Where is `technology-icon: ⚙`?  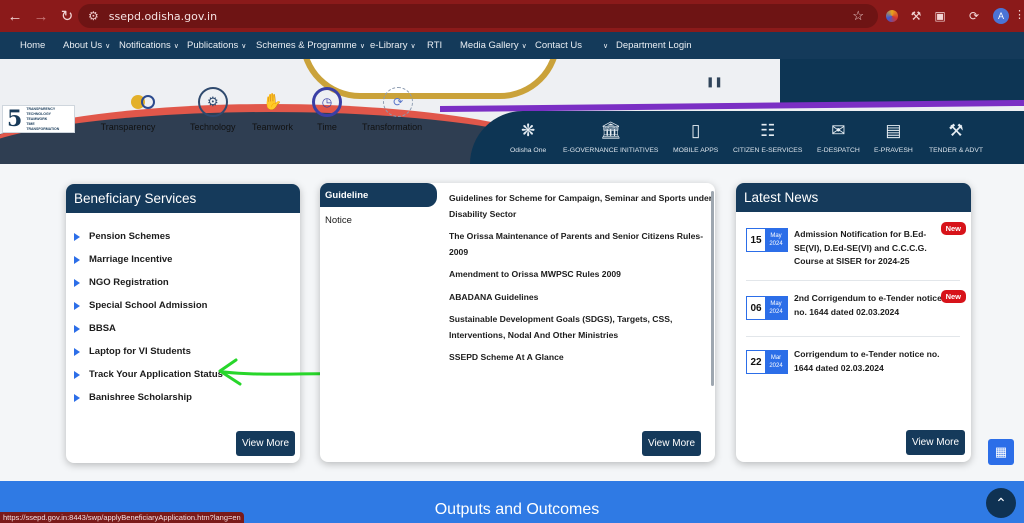
technology-icon: ⚙ is located at coordinates (212, 102).